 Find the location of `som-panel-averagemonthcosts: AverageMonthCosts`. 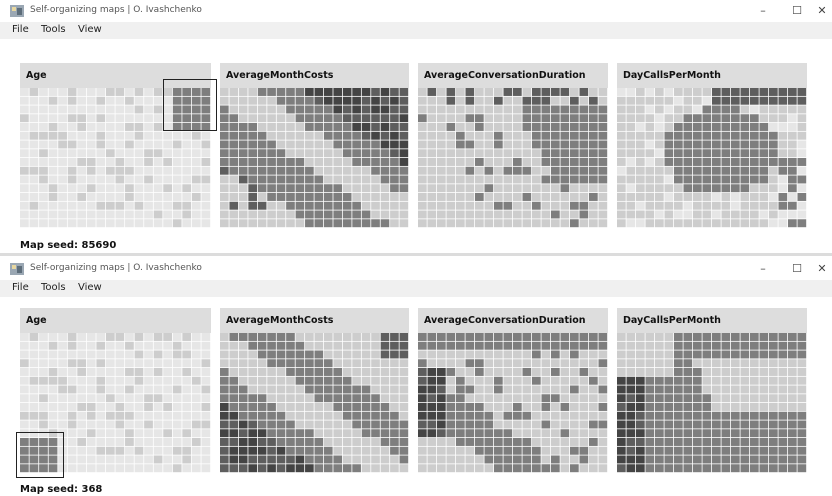

som-panel-averagemonthcosts: AverageMonthCosts is located at coordinates (314, 145).